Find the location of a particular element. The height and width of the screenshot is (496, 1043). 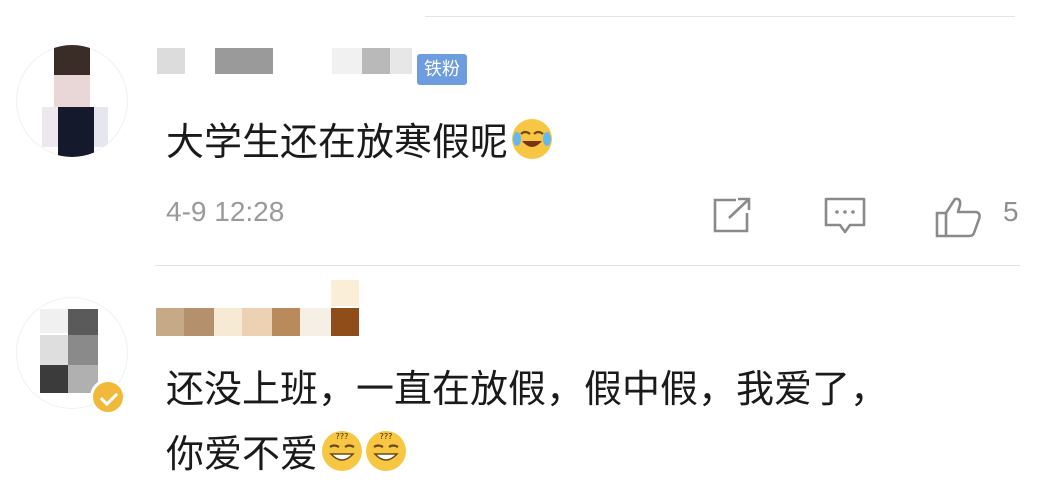

thumbs-up-icon is located at coordinates (958, 217).